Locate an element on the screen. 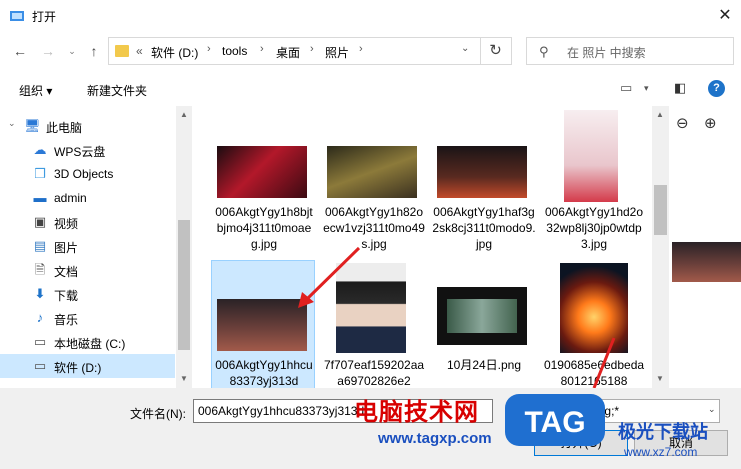  sidebar-item-local-disk-c: ▭ 本地磁盘 (C:) is located at coordinates (87, 342).